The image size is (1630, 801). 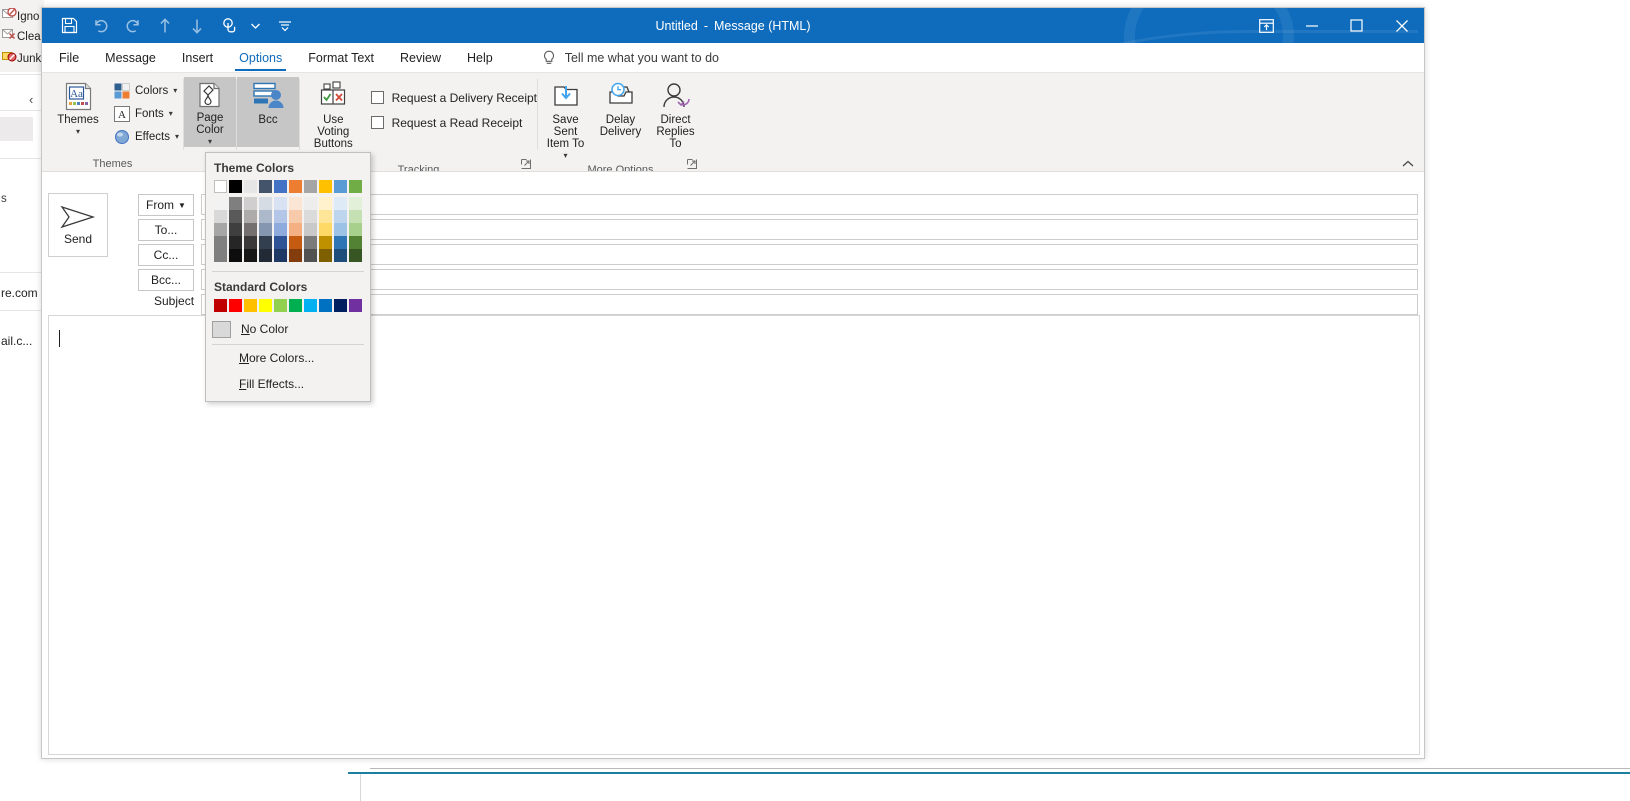 I want to click on touch-mouse-mode-button, so click(x=229, y=26).